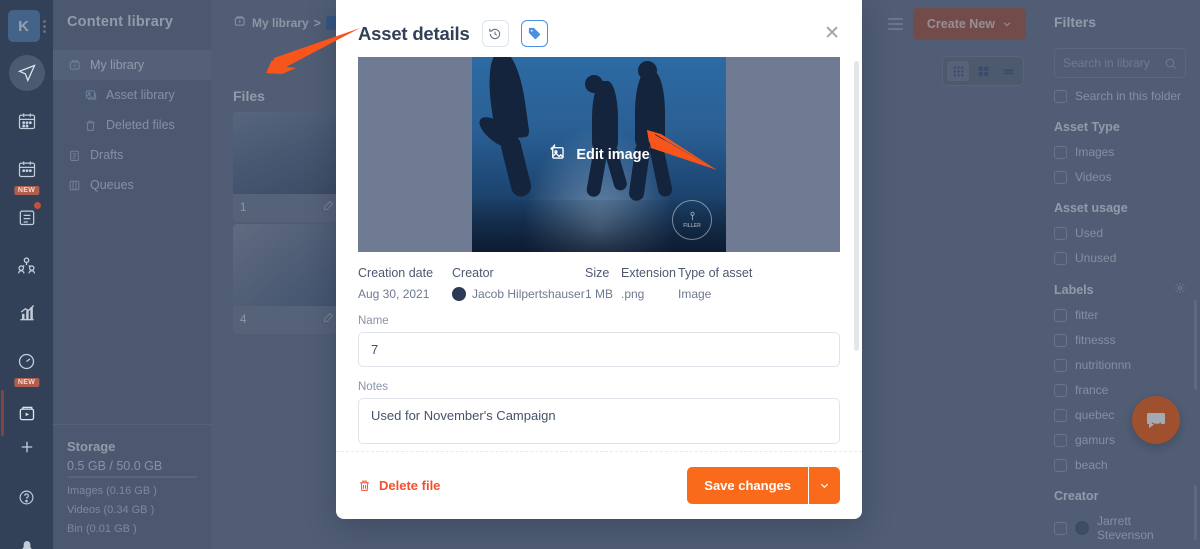 This screenshot has height=549, width=1200. What do you see at coordinates (747, 485) in the screenshot?
I see `save-changes-button: Save changes` at bounding box center [747, 485].